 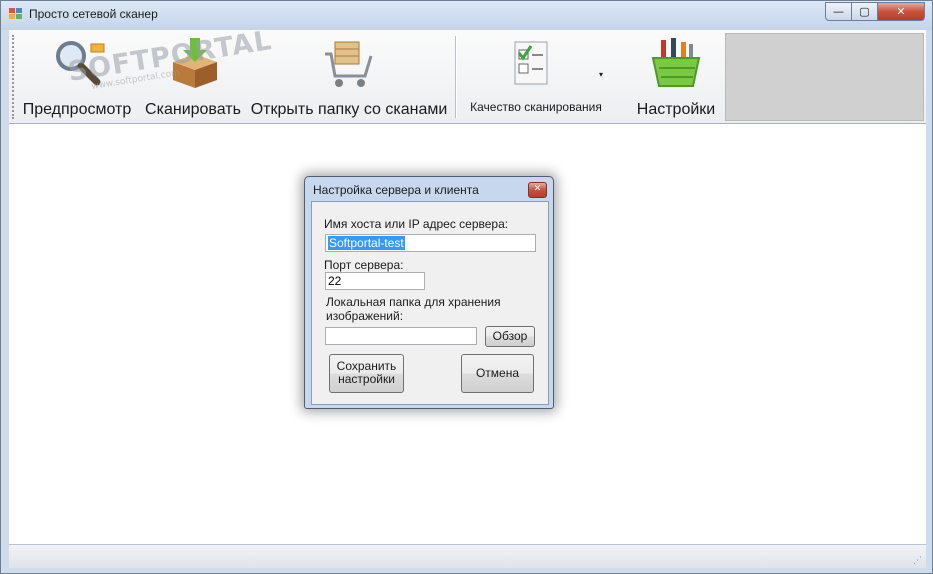 What do you see at coordinates (349, 64) in the screenshot?
I see `shopping-cart-icon` at bounding box center [349, 64].